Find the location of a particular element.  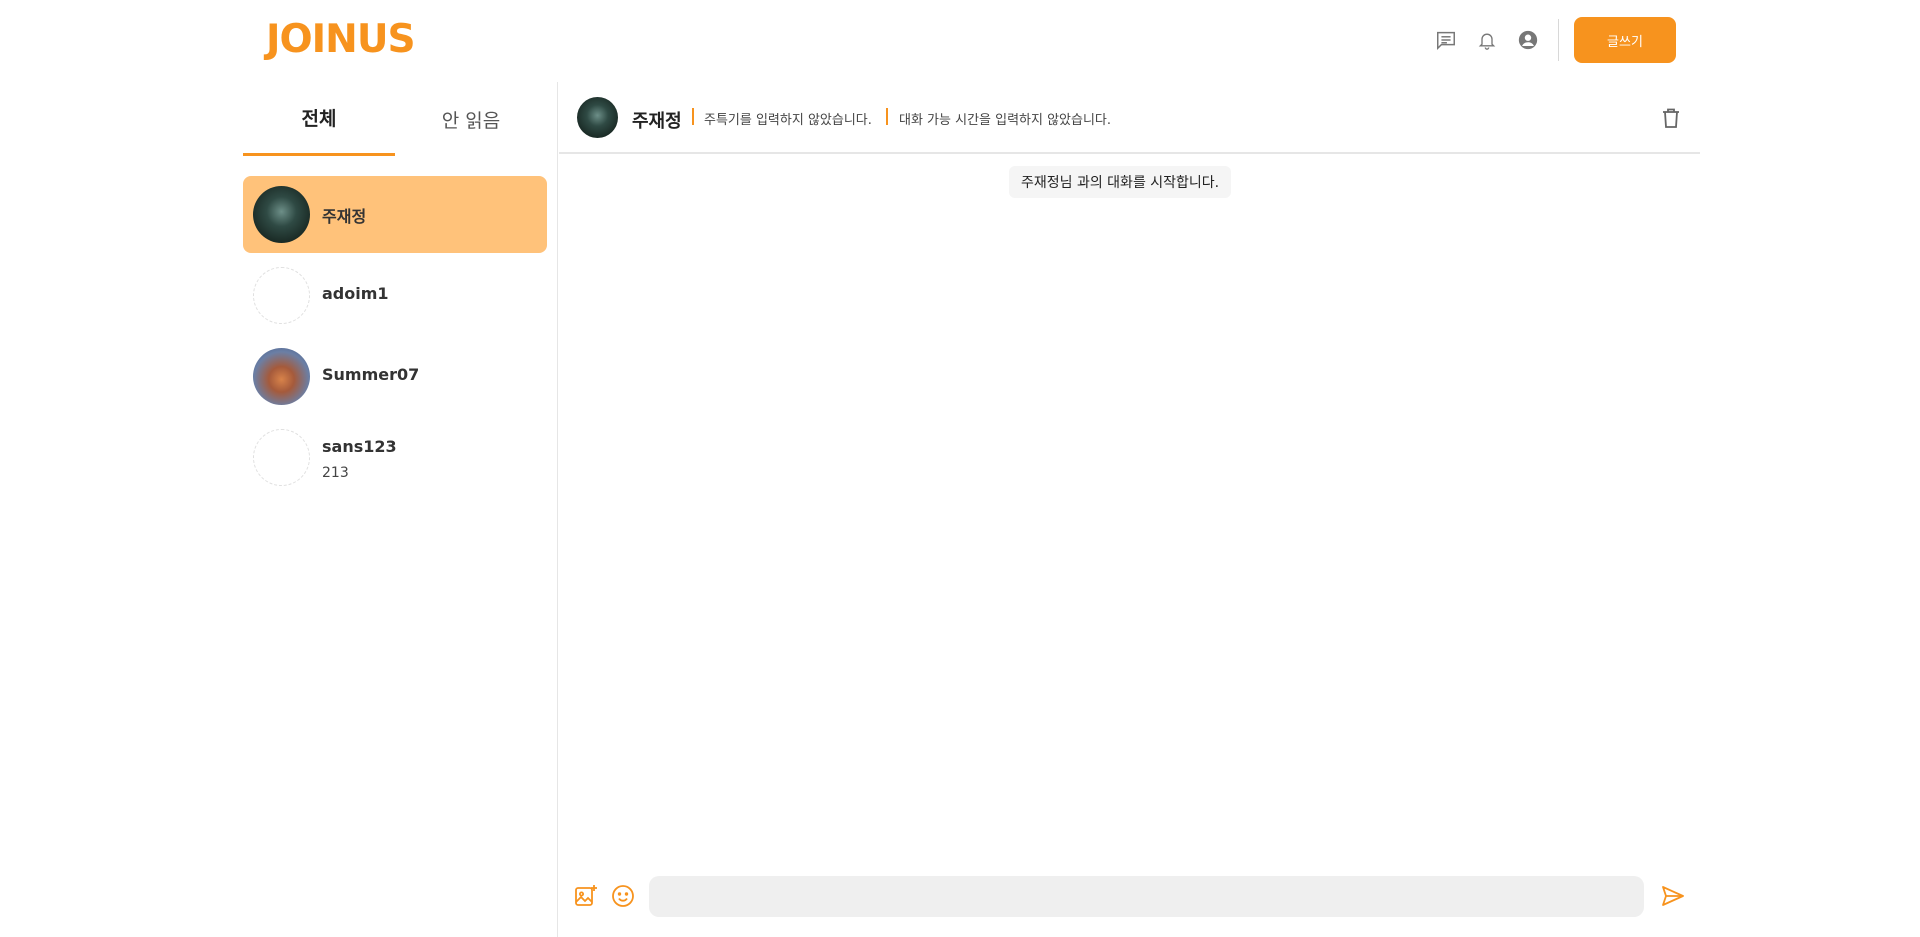

tab-unread: 안 읽음 is located at coordinates (471, 119).